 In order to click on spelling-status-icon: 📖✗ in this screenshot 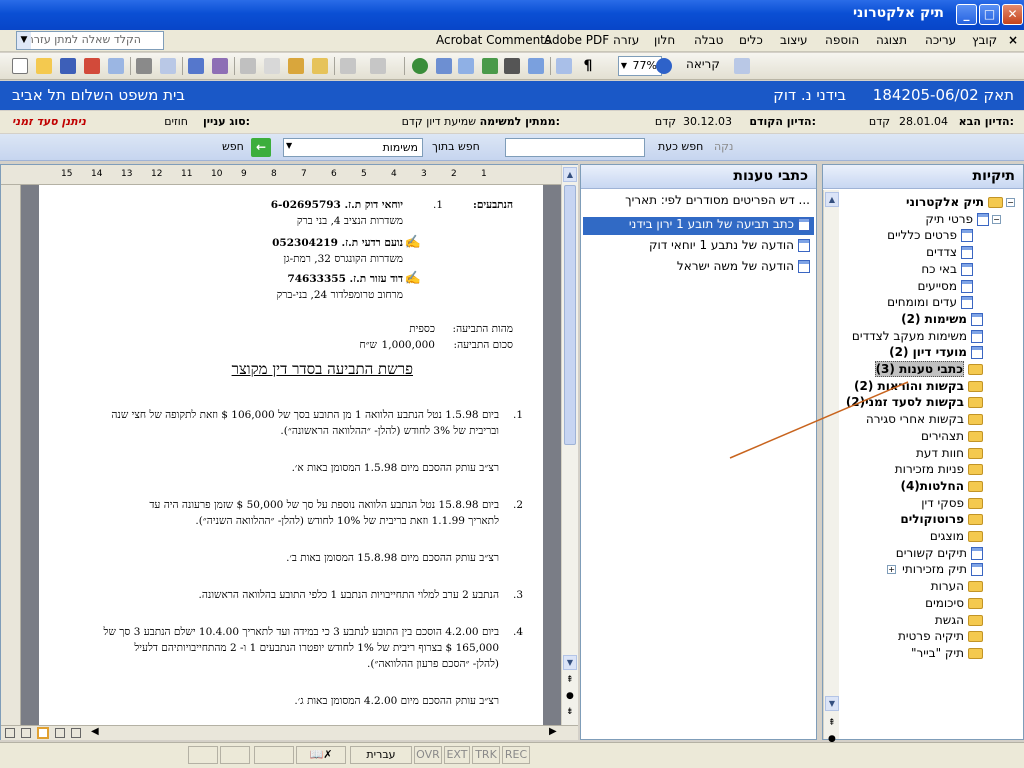, I will do `click(321, 755)`.